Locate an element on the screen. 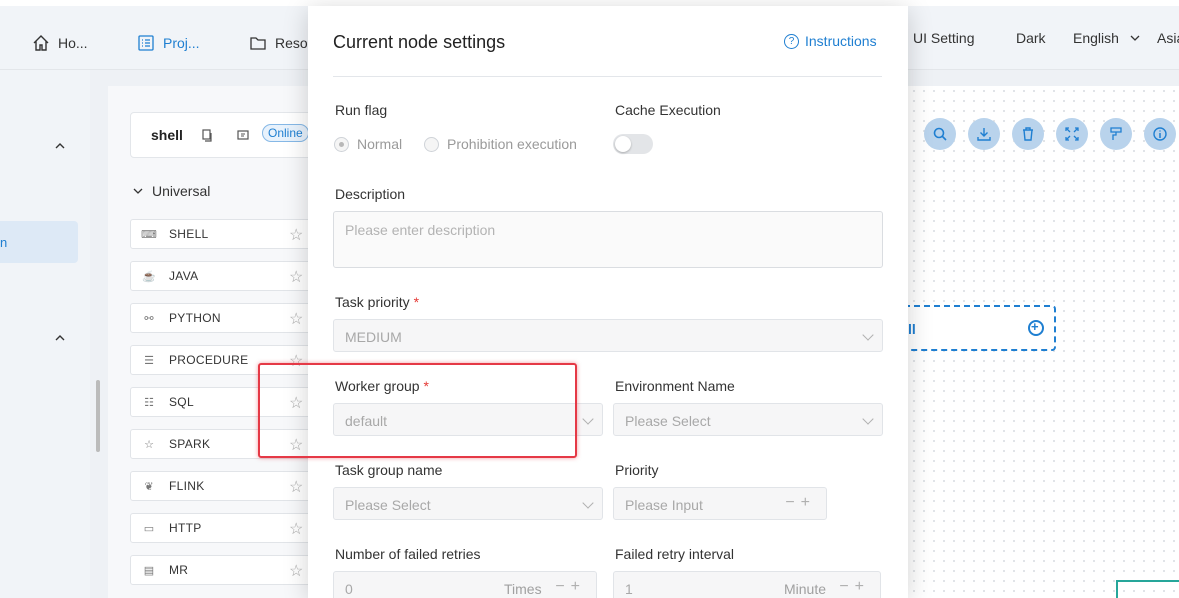  task-item-http: ▭ HTTP ☆ is located at coordinates (225, 528).